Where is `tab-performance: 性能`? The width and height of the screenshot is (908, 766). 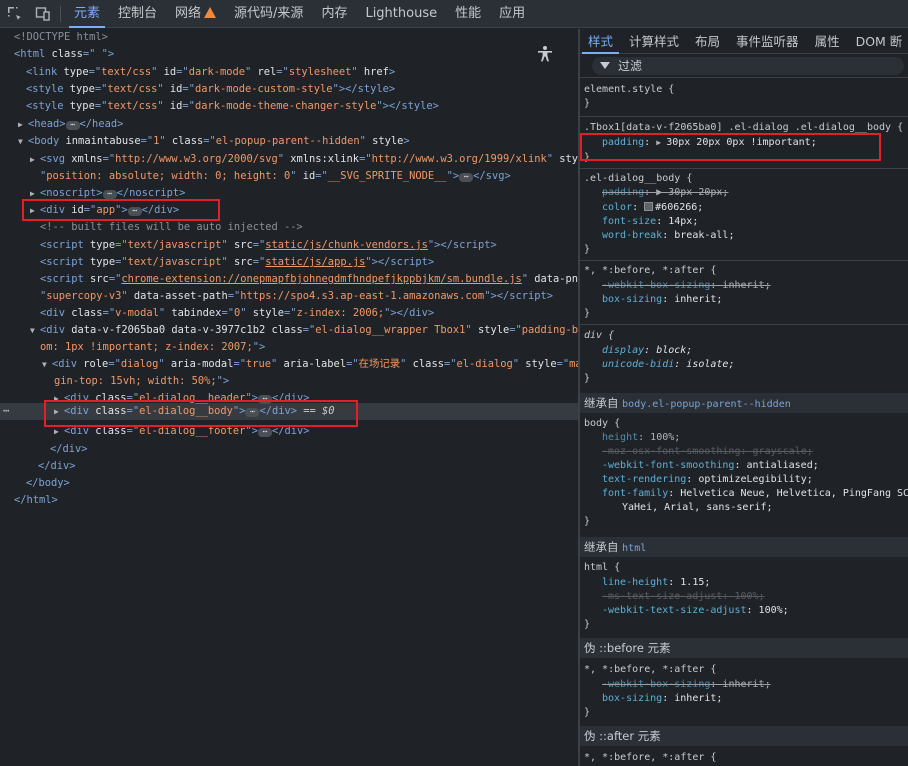
tab-performance: 性能 is located at coordinates (468, 14).